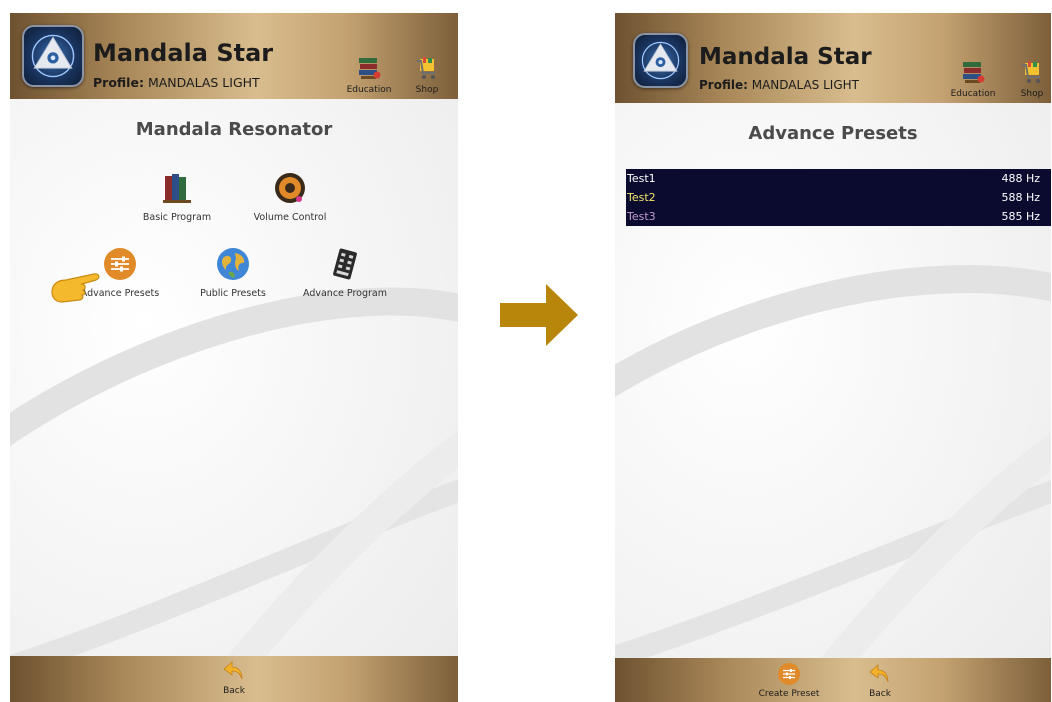 This screenshot has width=1052, height=702. Describe the element at coordinates (233, 264) in the screenshot. I see `globe-icon` at that location.